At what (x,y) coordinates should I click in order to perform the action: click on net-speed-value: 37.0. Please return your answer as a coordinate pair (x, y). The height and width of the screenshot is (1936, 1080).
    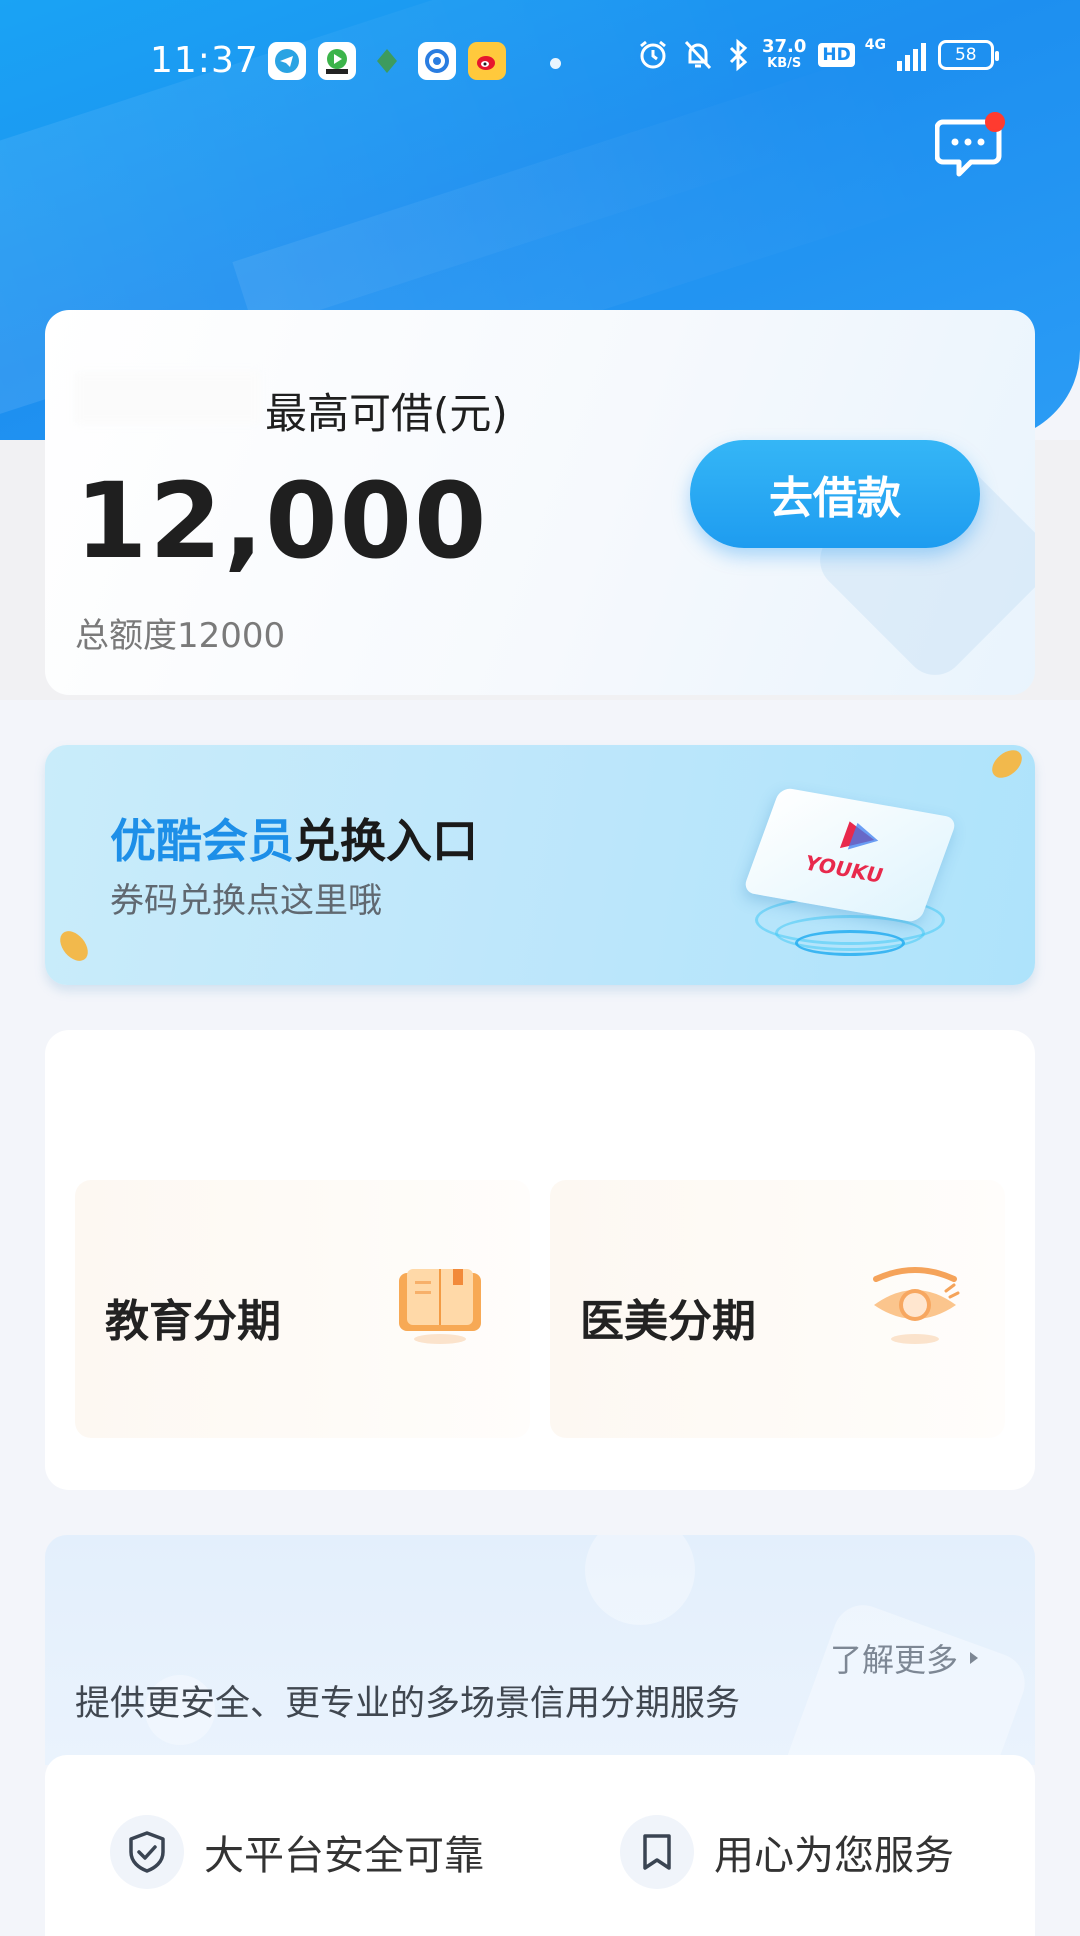
    Looking at the image, I should click on (784, 46).